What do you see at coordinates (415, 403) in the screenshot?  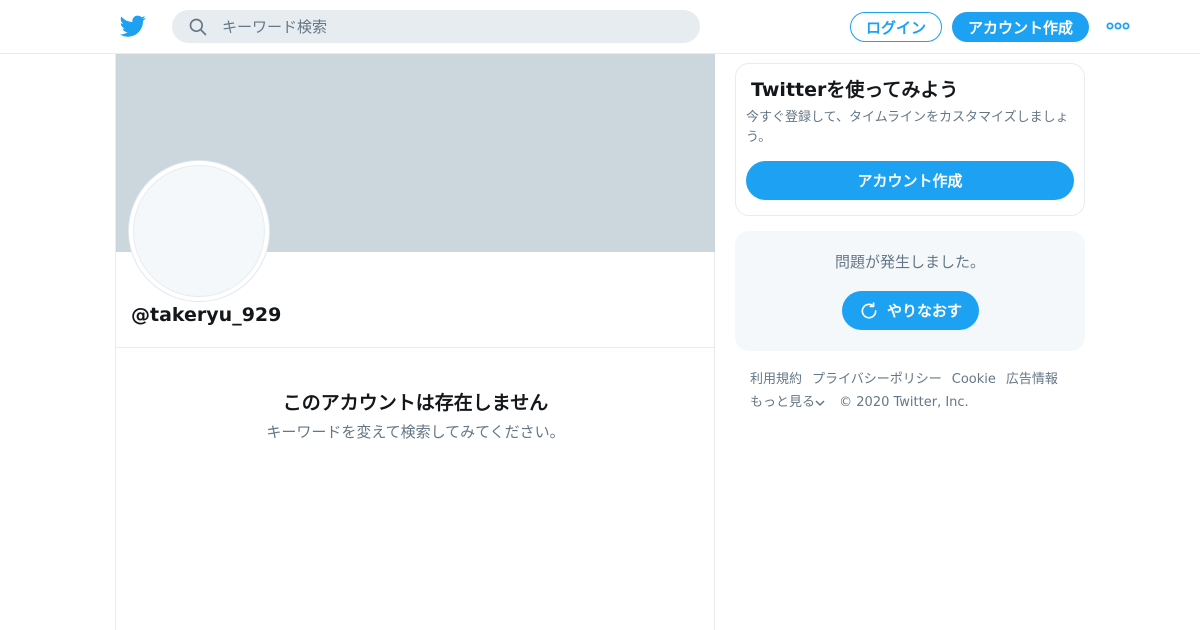 I see `empty-state-title: このアカウントは存在しません` at bounding box center [415, 403].